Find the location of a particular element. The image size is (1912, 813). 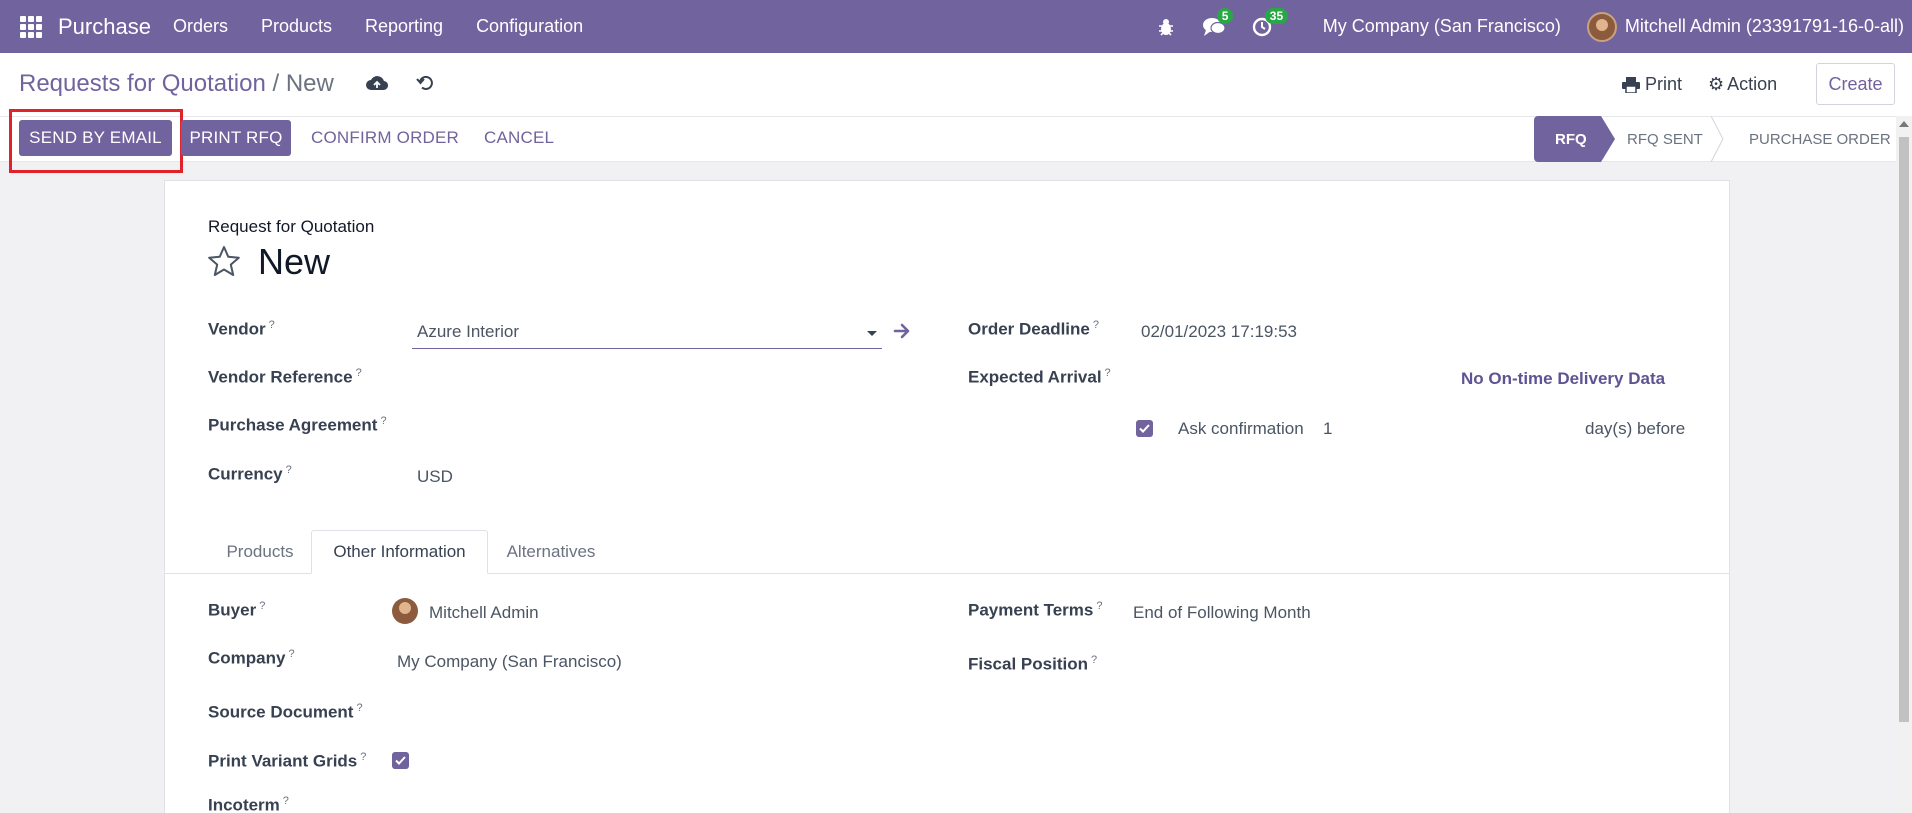

company-switcher: My Company (San Francisco) is located at coordinates (1442, 26).